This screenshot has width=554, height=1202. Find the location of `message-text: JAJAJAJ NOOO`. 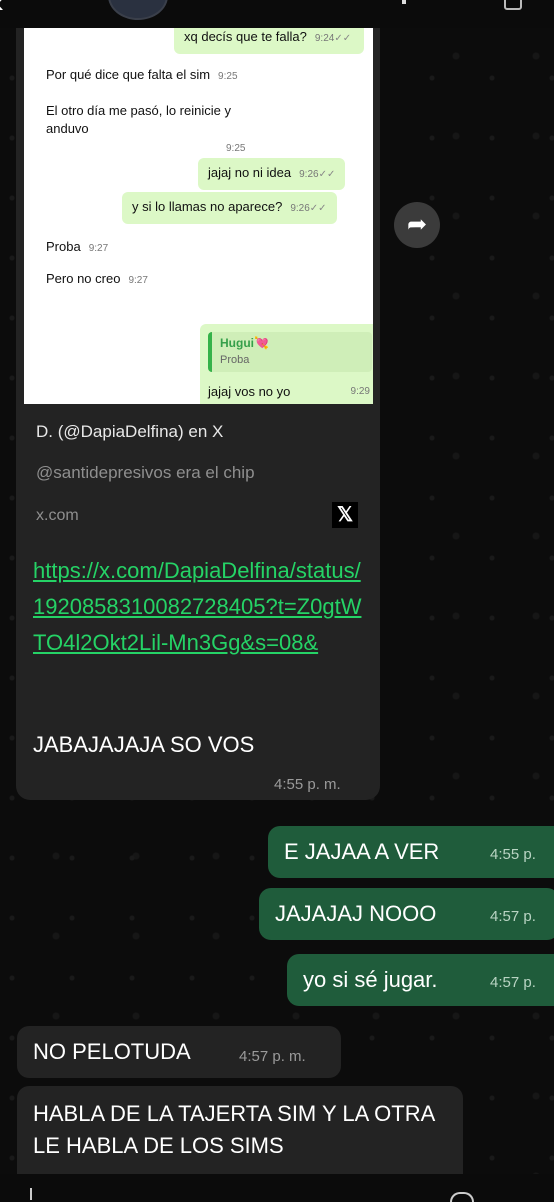

message-text: JAJAJAJ NOOO is located at coordinates (356, 913).